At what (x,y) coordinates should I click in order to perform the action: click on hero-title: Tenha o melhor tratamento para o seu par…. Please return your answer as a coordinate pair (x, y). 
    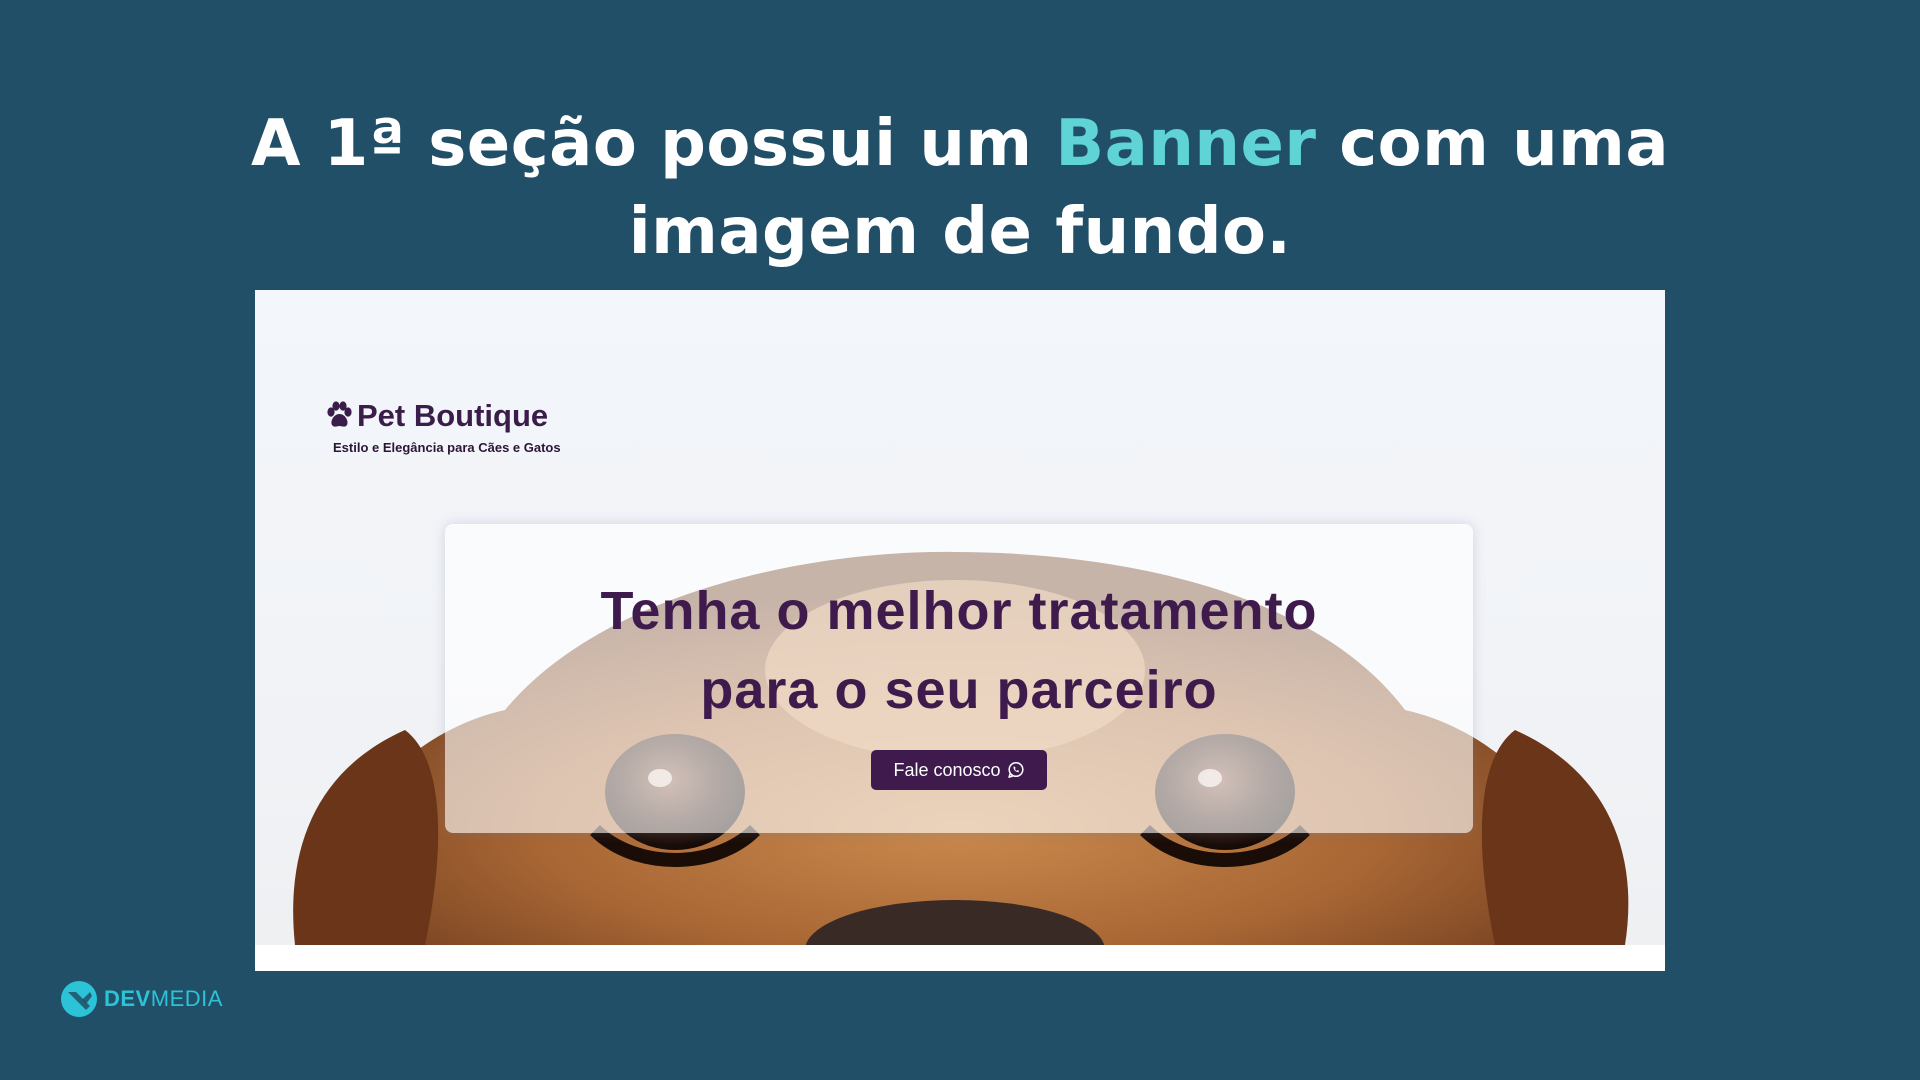
    Looking at the image, I should click on (959, 651).